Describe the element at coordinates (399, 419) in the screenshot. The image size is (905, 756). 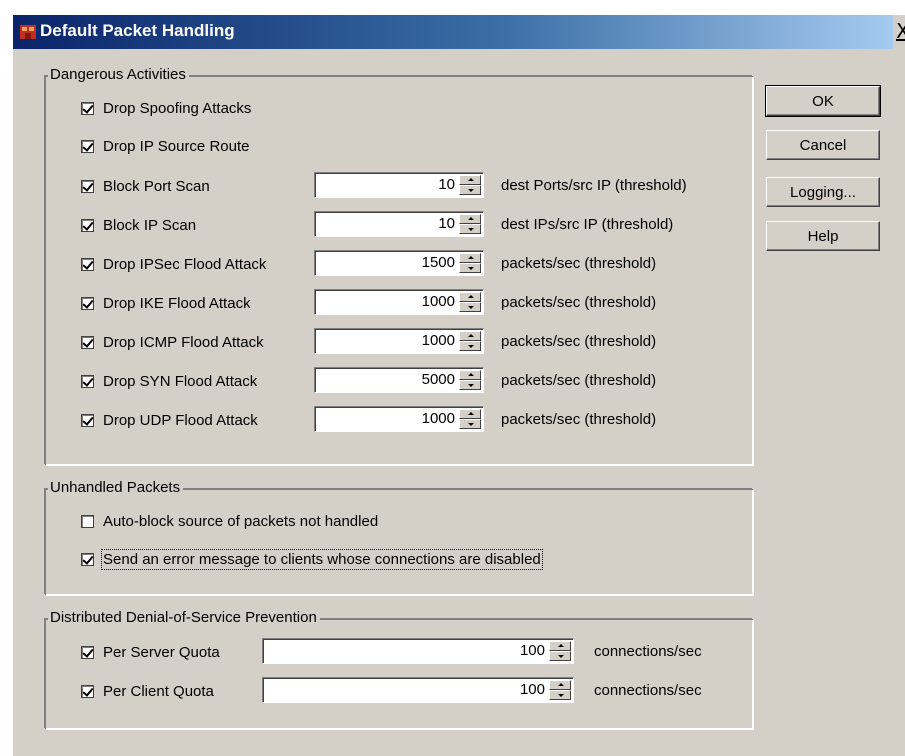
I see `udp-flood-threshold-spinner: 1000` at that location.